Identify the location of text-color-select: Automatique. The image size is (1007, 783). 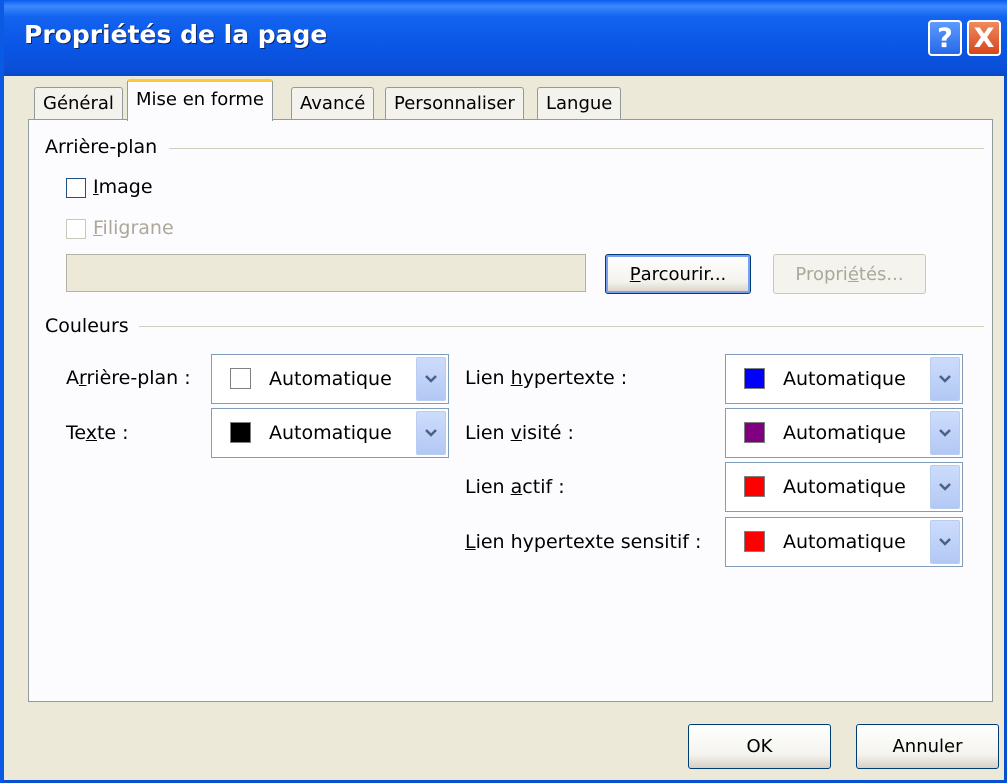
(330, 433).